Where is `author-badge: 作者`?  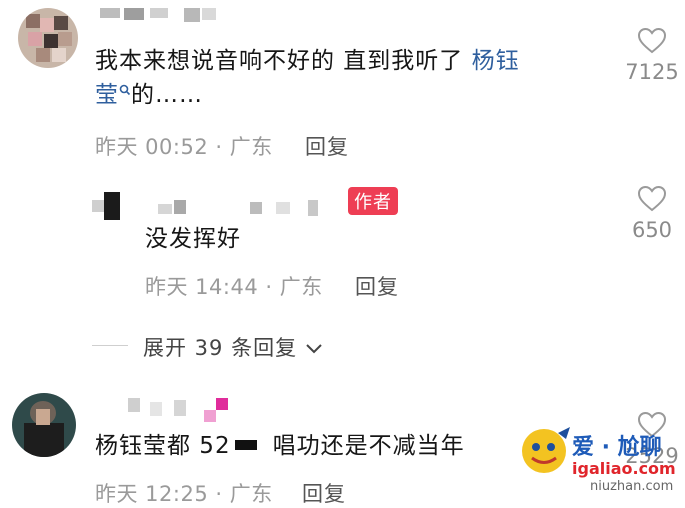
author-badge: 作者 is located at coordinates (373, 201).